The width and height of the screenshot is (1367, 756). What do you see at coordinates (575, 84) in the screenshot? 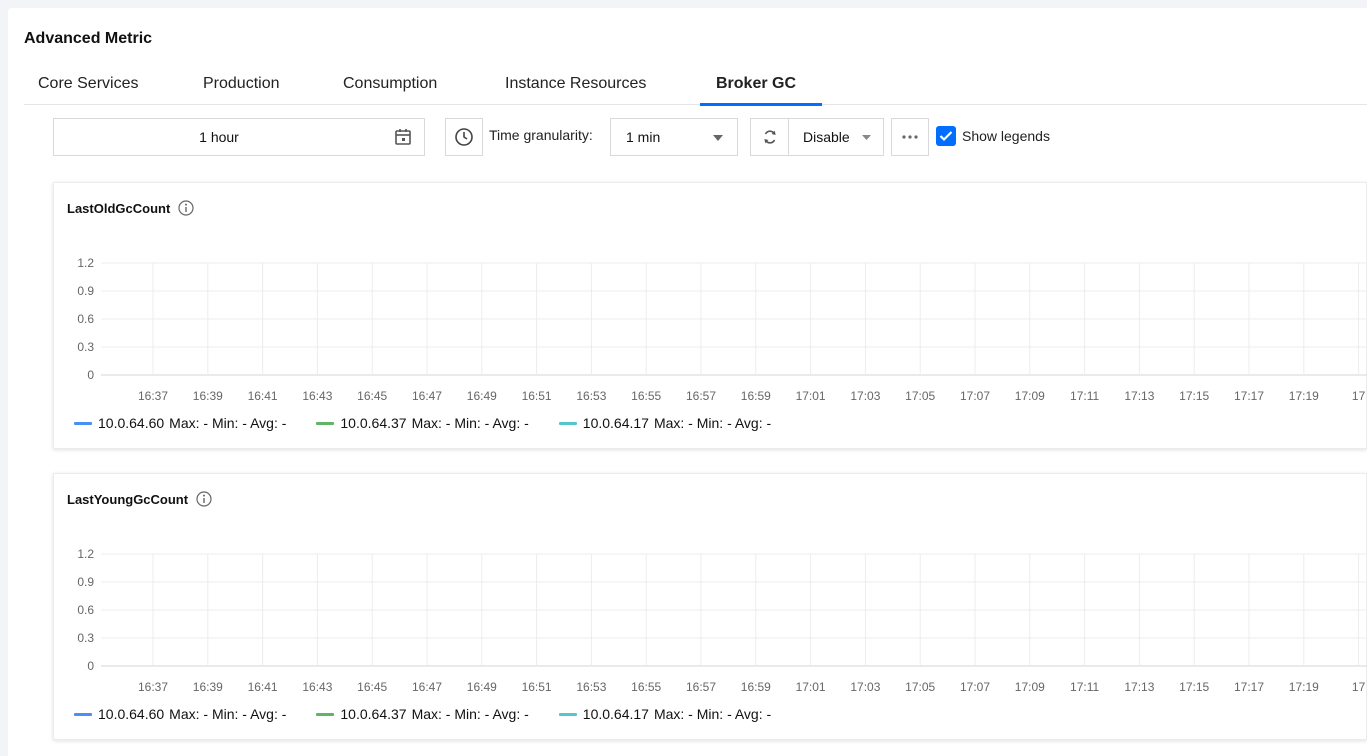
I see `tab-instance-resources: Instance Resources` at bounding box center [575, 84].